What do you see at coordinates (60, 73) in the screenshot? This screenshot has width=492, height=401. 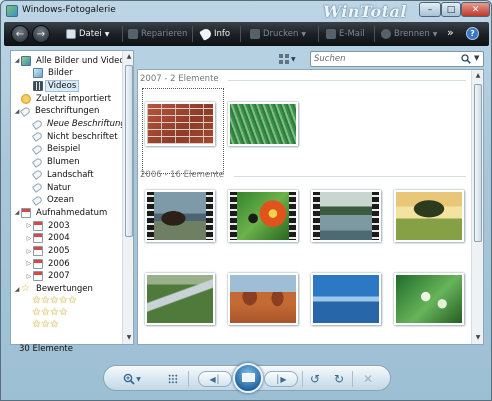 I see `sidebar-item-label: Bilder` at bounding box center [60, 73].